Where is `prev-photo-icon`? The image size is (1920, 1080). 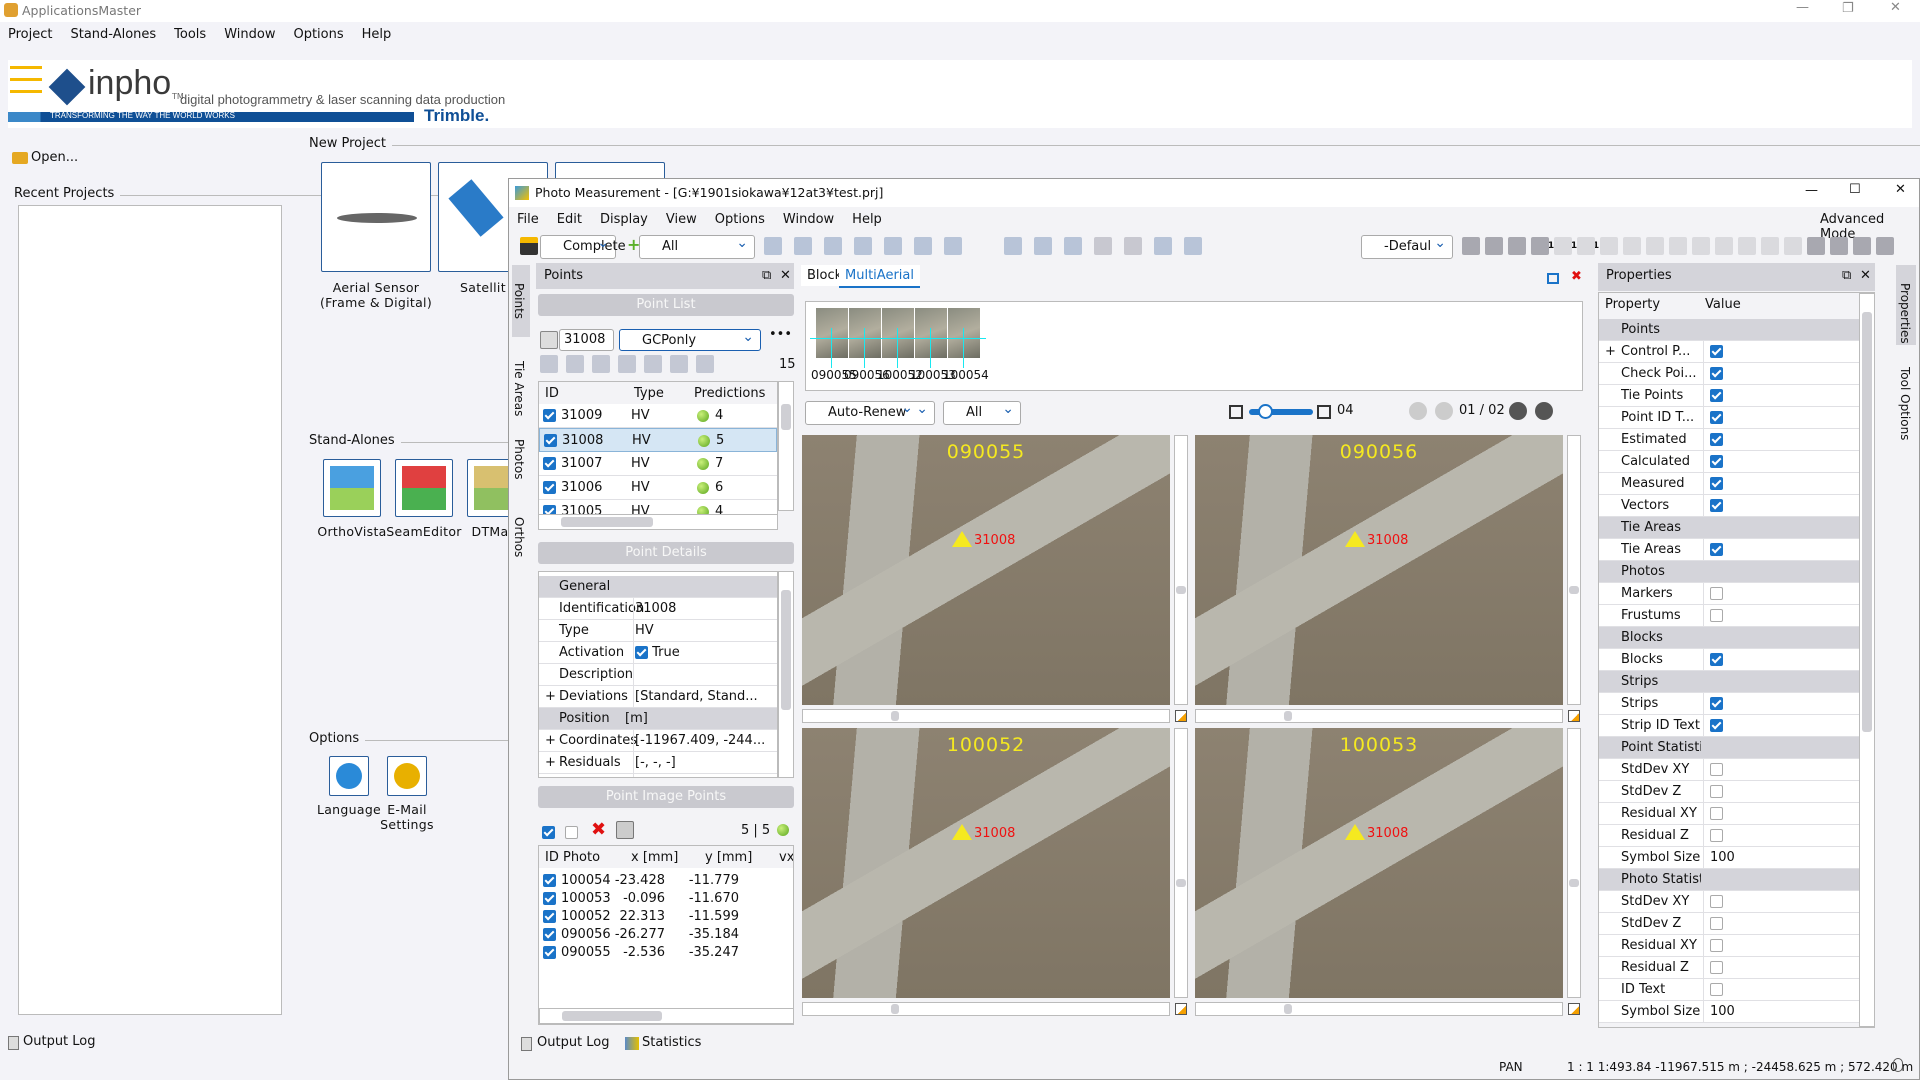 prev-photo-icon is located at coordinates (1563, 246).